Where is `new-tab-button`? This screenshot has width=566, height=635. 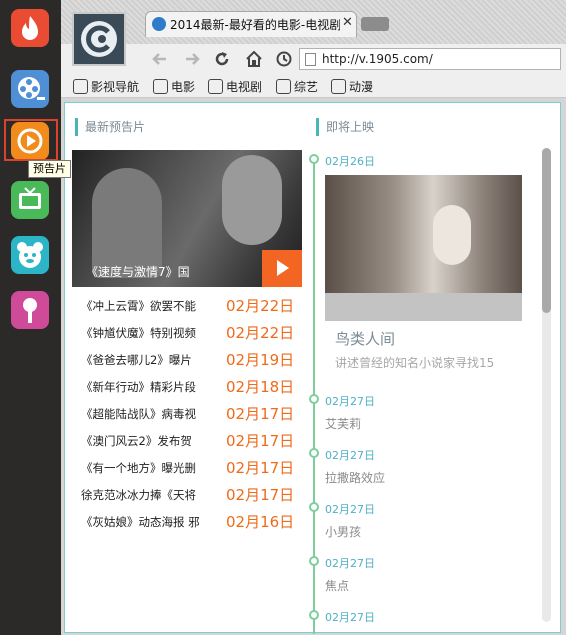
new-tab-button is located at coordinates (375, 24).